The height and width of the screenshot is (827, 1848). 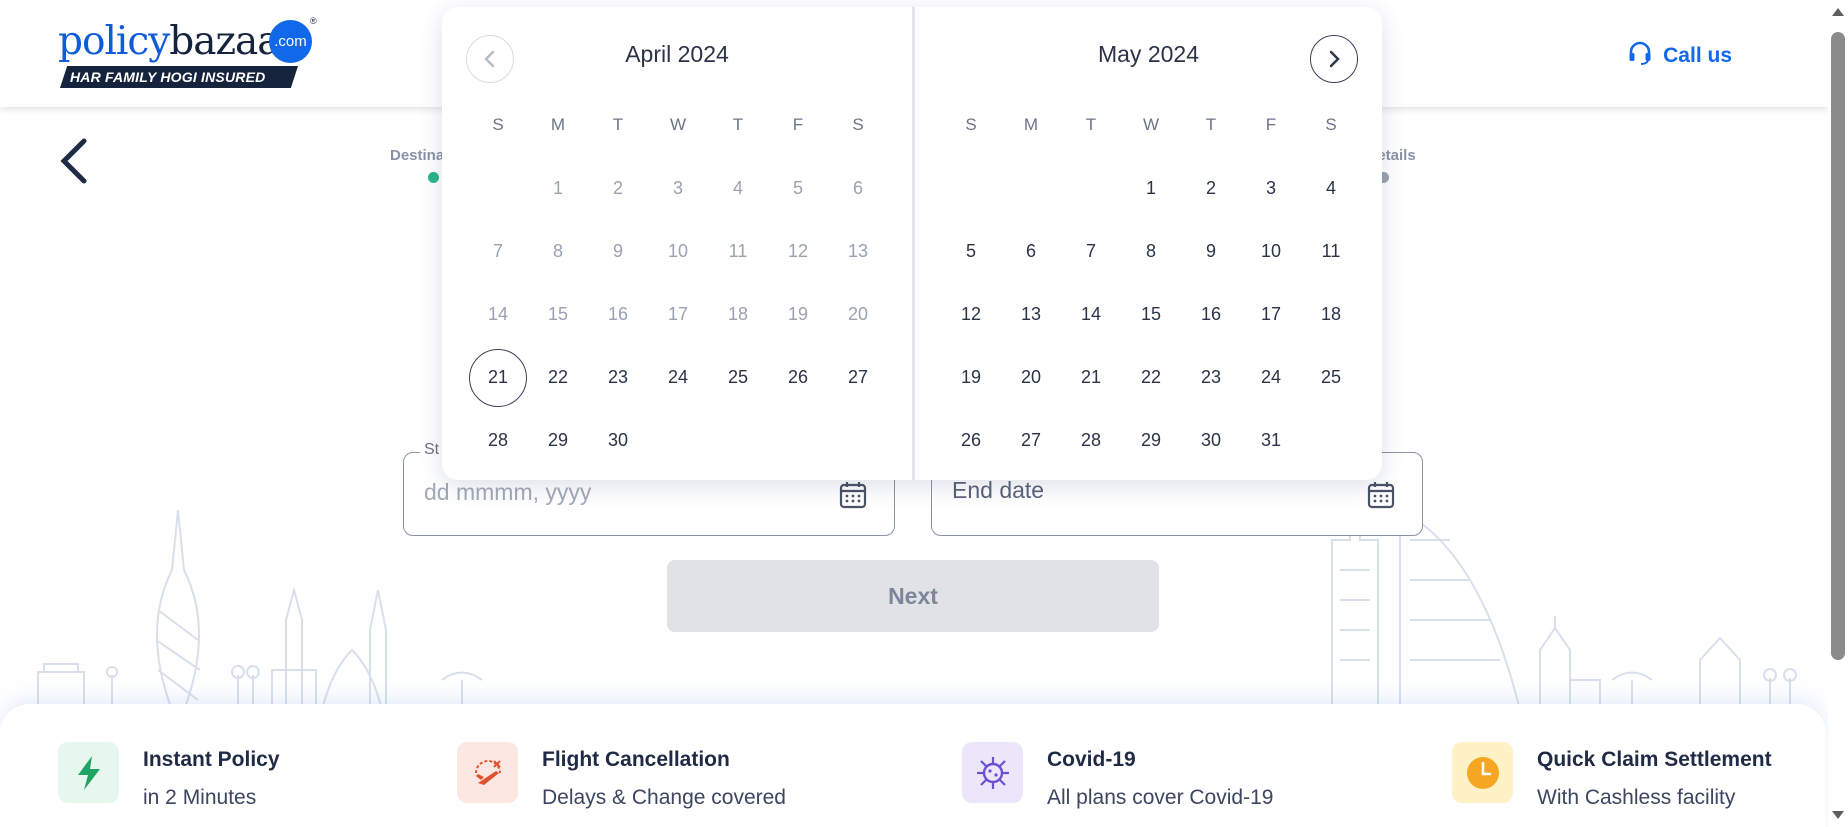 I want to click on page-scrollbar, so click(x=1838, y=413).